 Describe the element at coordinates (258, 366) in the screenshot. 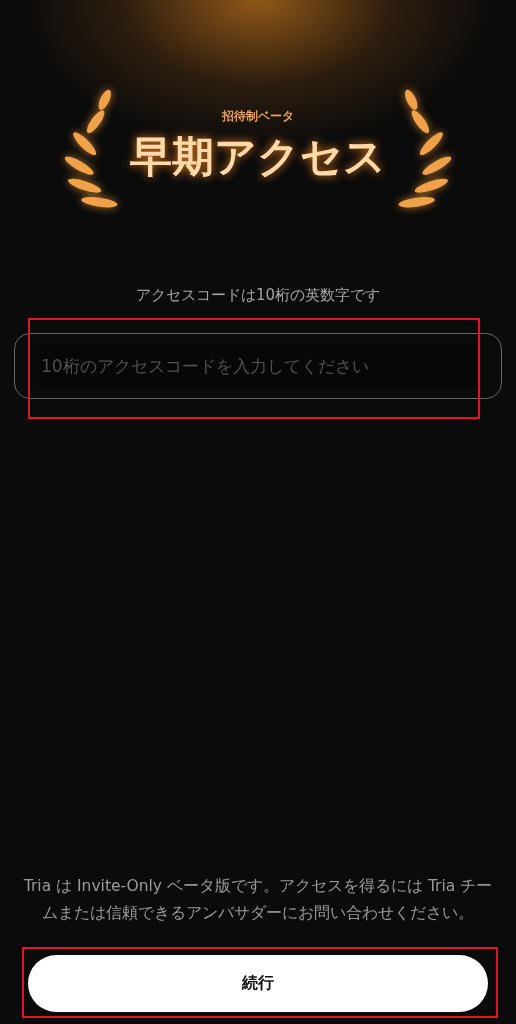

I see `access-code-field: 10桁のアクセスコードを入力してください` at that location.